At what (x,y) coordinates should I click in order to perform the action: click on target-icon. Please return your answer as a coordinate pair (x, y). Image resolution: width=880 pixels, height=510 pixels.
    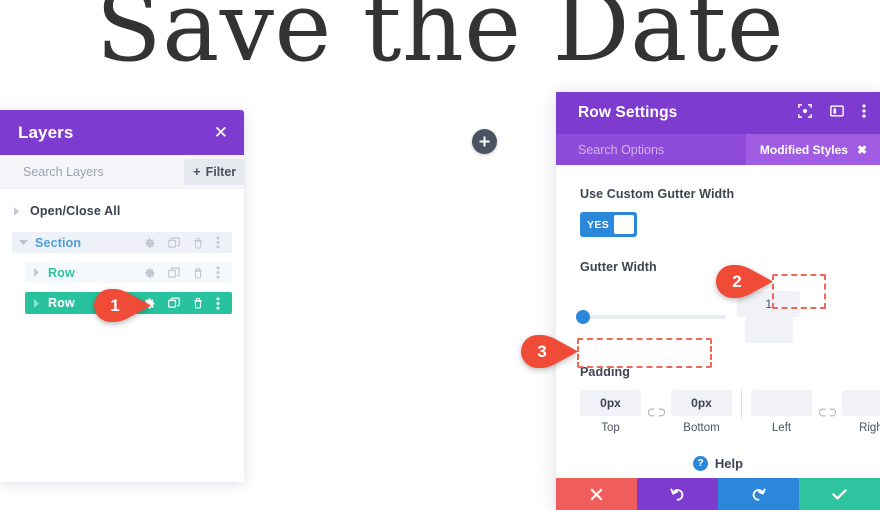
    Looking at the image, I should click on (805, 113).